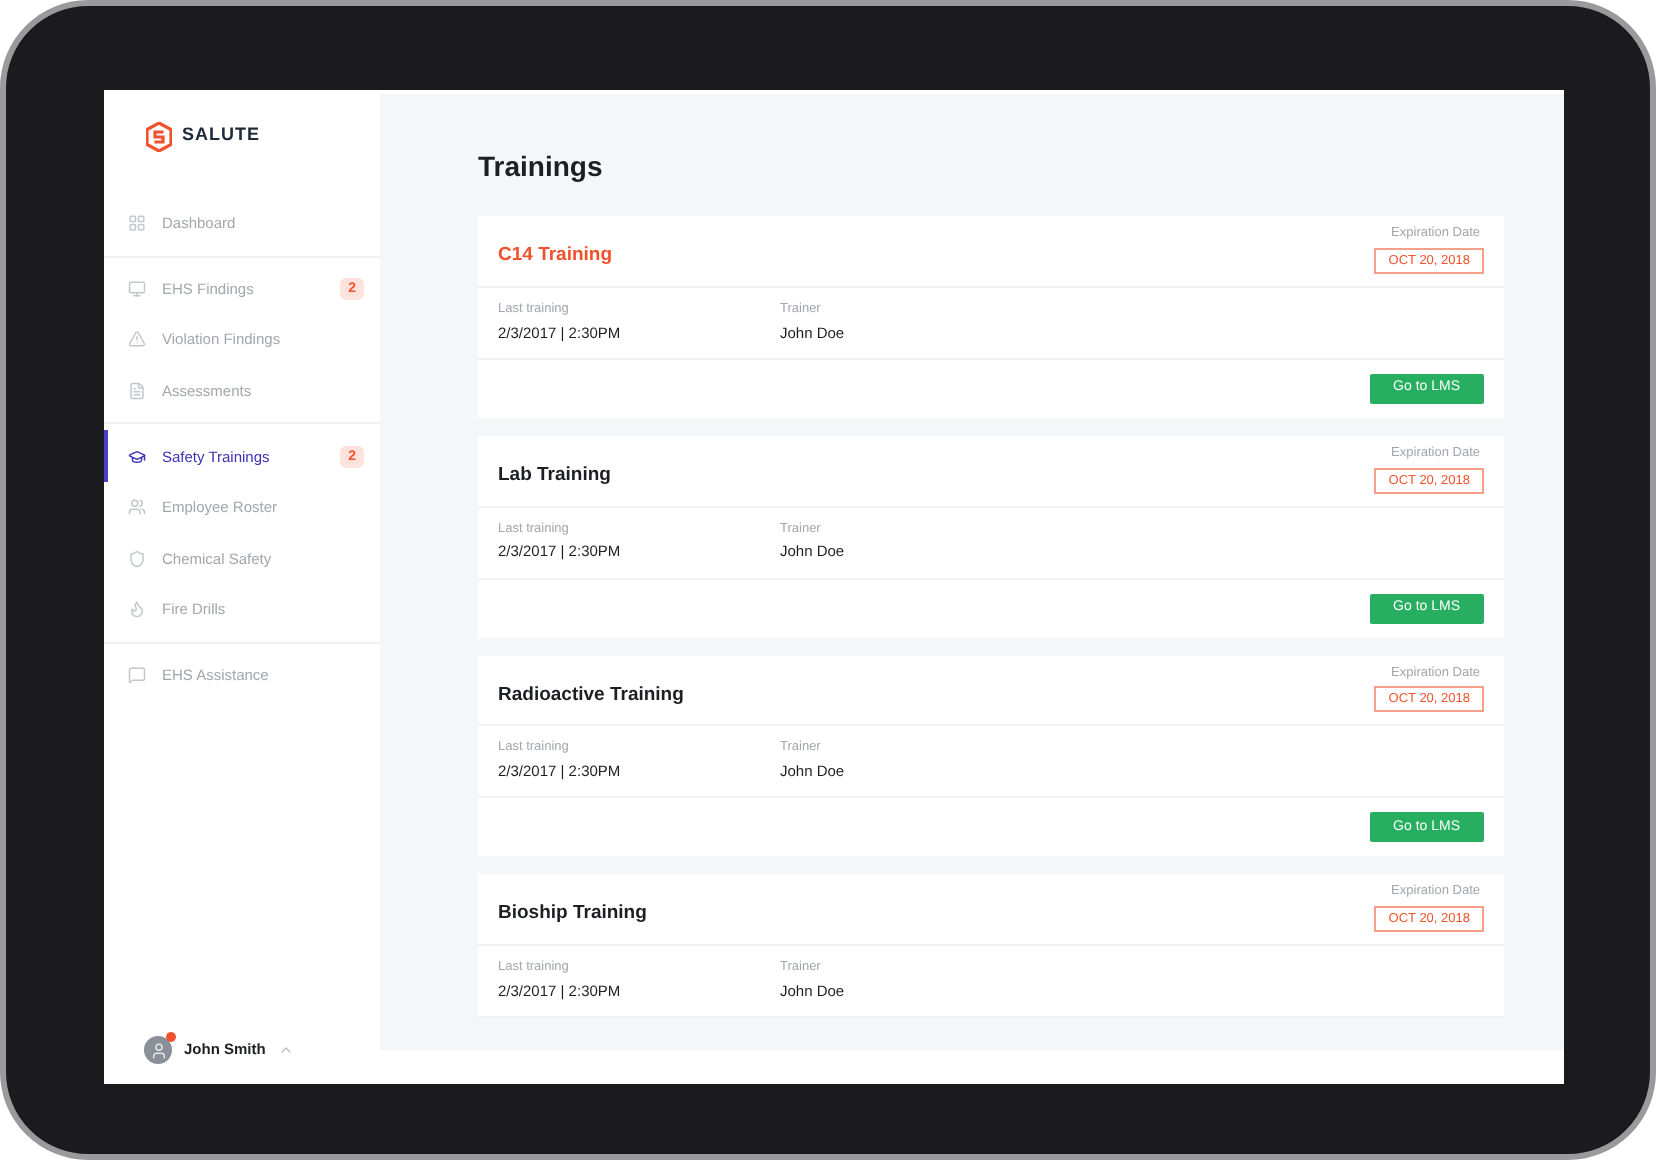  I want to click on training-title: C14 Training, so click(555, 256).